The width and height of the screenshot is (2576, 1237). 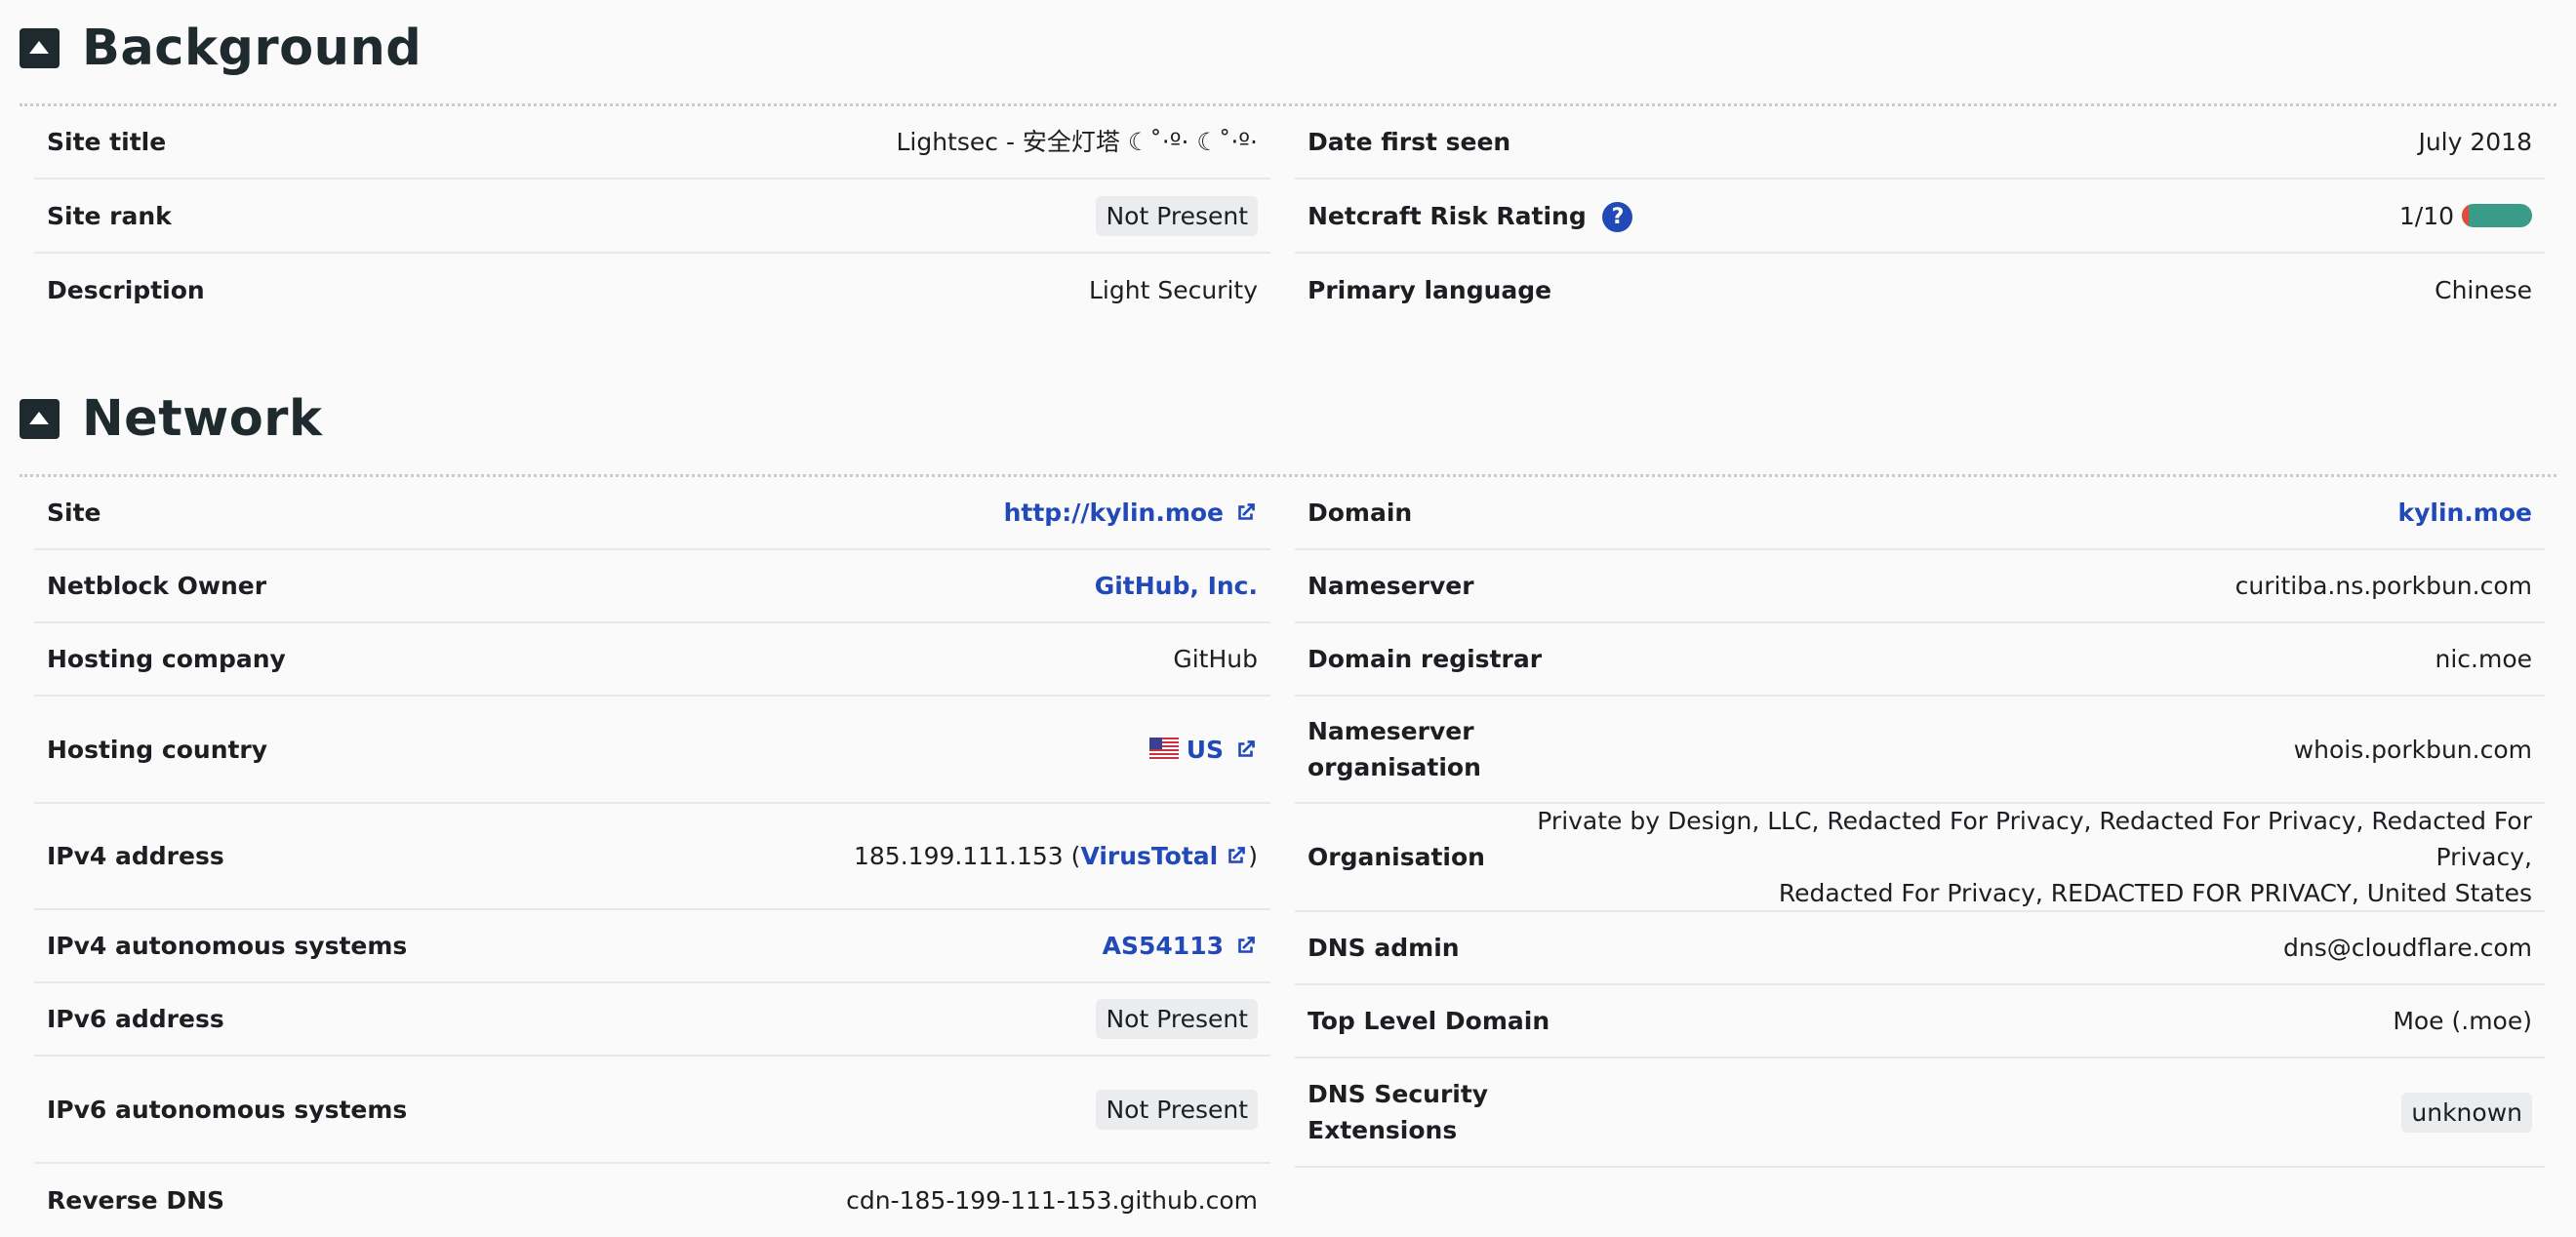 What do you see at coordinates (1398, 1112) in the screenshot?
I see `row-label: DNS Security Extensions` at bounding box center [1398, 1112].